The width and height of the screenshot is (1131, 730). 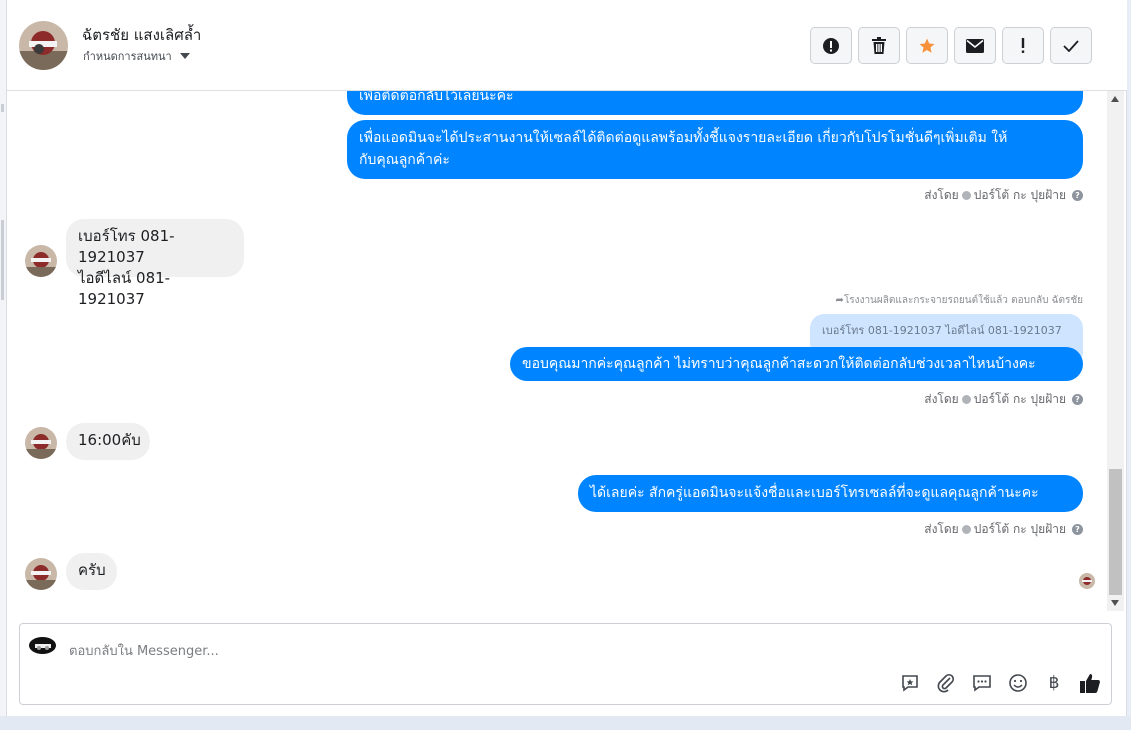 What do you see at coordinates (126, 246) in the screenshot?
I see `message-text-line: เบอร์โทร 081-1921037` at bounding box center [126, 246].